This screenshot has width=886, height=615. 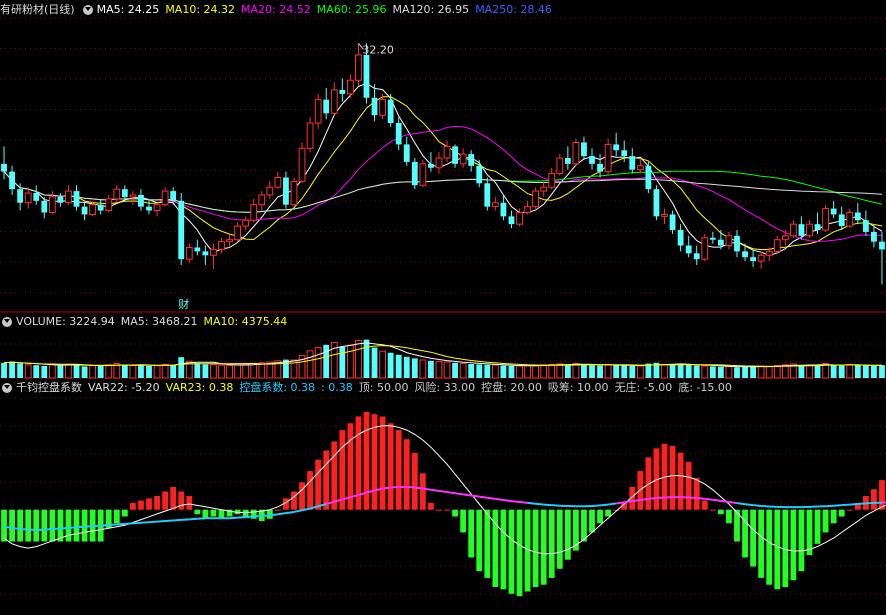 What do you see at coordinates (149, 322) in the screenshot?
I see `volume-header: VOLUME: 3224.94 MA5: 3468.21 MA10: 4375.44` at bounding box center [149, 322].